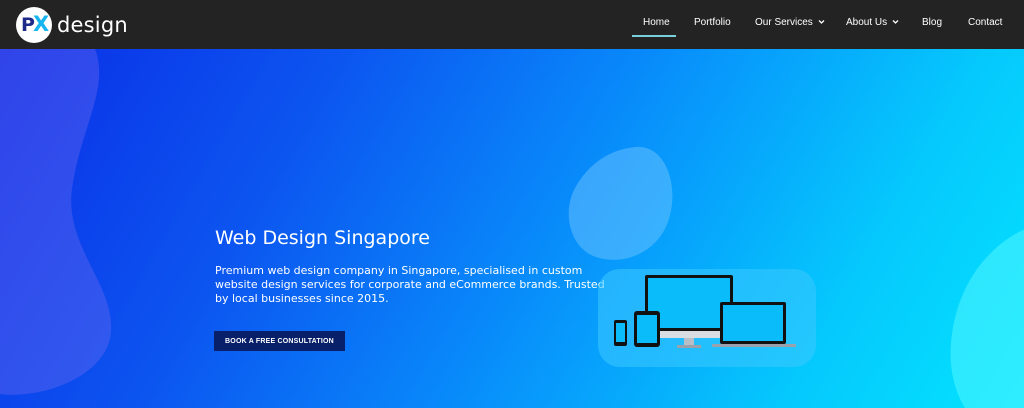  I want to click on logo-wordmark: design, so click(92, 25).